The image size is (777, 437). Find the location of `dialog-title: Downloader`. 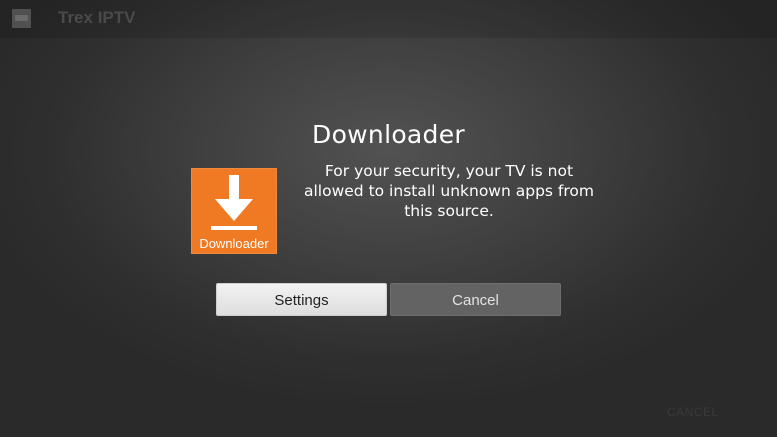

dialog-title: Downloader is located at coordinates (388, 134).